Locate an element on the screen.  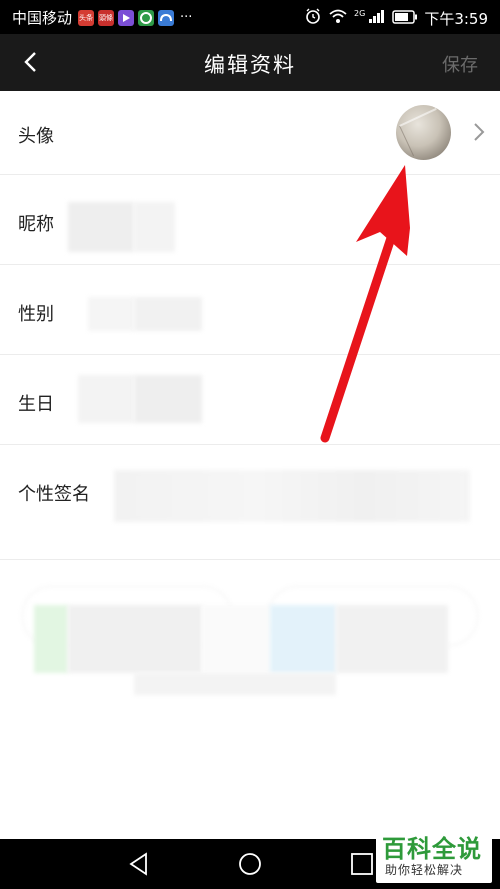
watermark-subtitle: 助你轻松解决 is located at coordinates (424, 870).